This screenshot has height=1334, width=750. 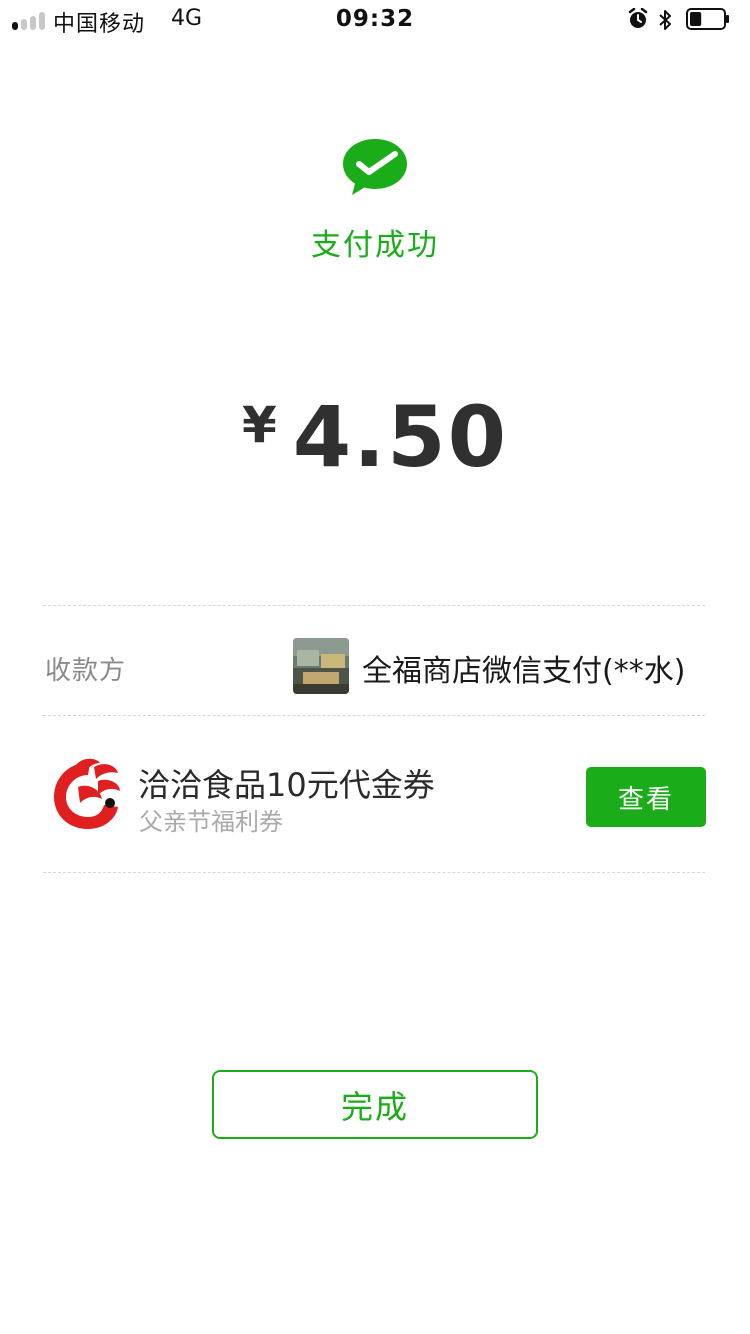 What do you see at coordinates (665, 20) in the screenshot?
I see `bluetooth-icon` at bounding box center [665, 20].